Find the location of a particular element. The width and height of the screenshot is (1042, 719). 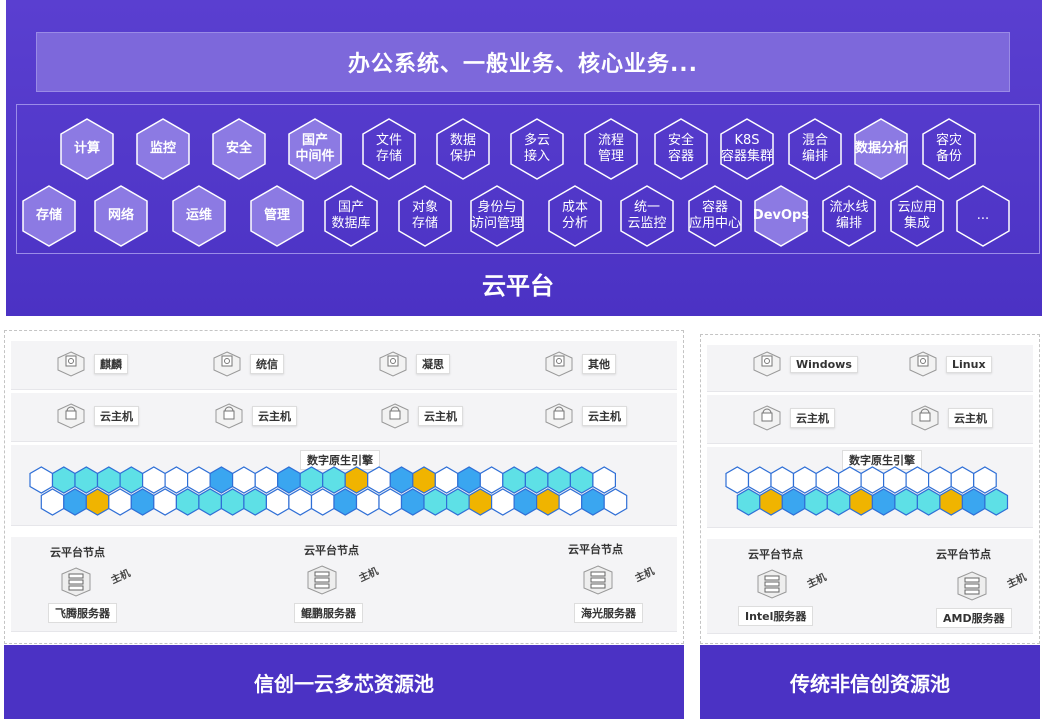

engine-hex-cluster is located at coordinates (328, 491).